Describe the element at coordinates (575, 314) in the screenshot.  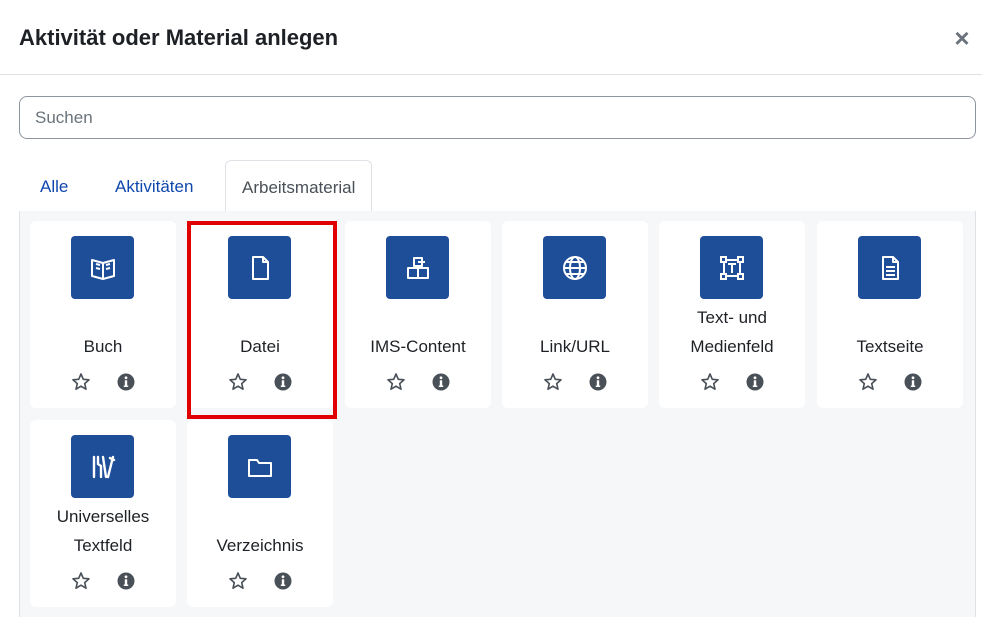
I see `item-card-link-url: Link/URL` at that location.